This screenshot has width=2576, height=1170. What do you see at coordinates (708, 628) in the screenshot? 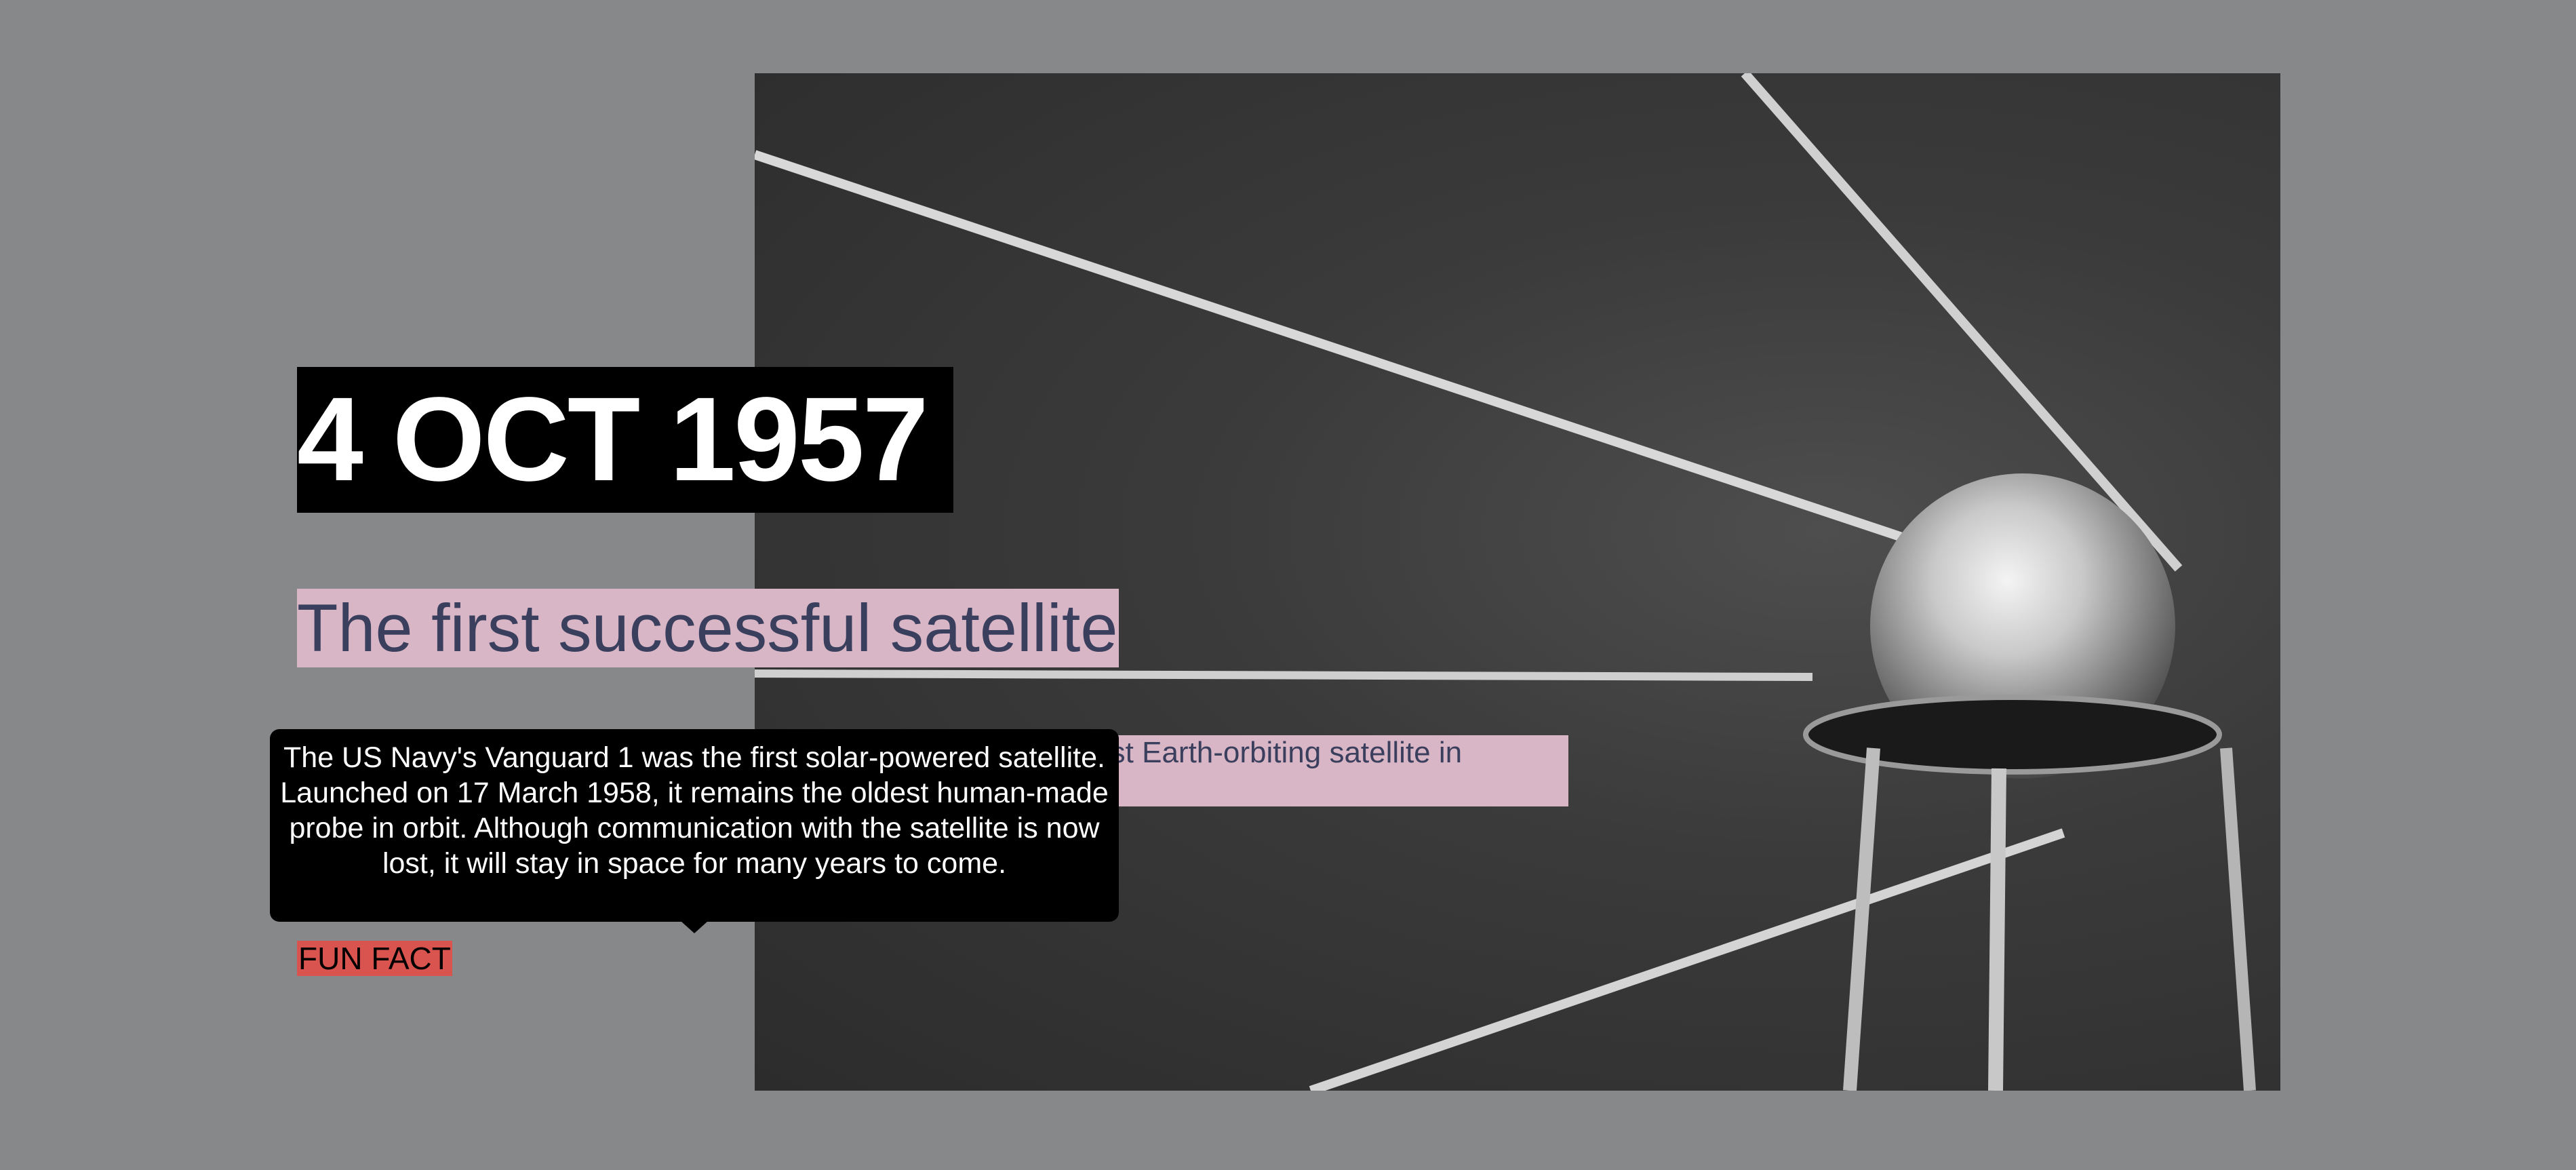
I see `slide-subtitle: The first successful satellite` at bounding box center [708, 628].